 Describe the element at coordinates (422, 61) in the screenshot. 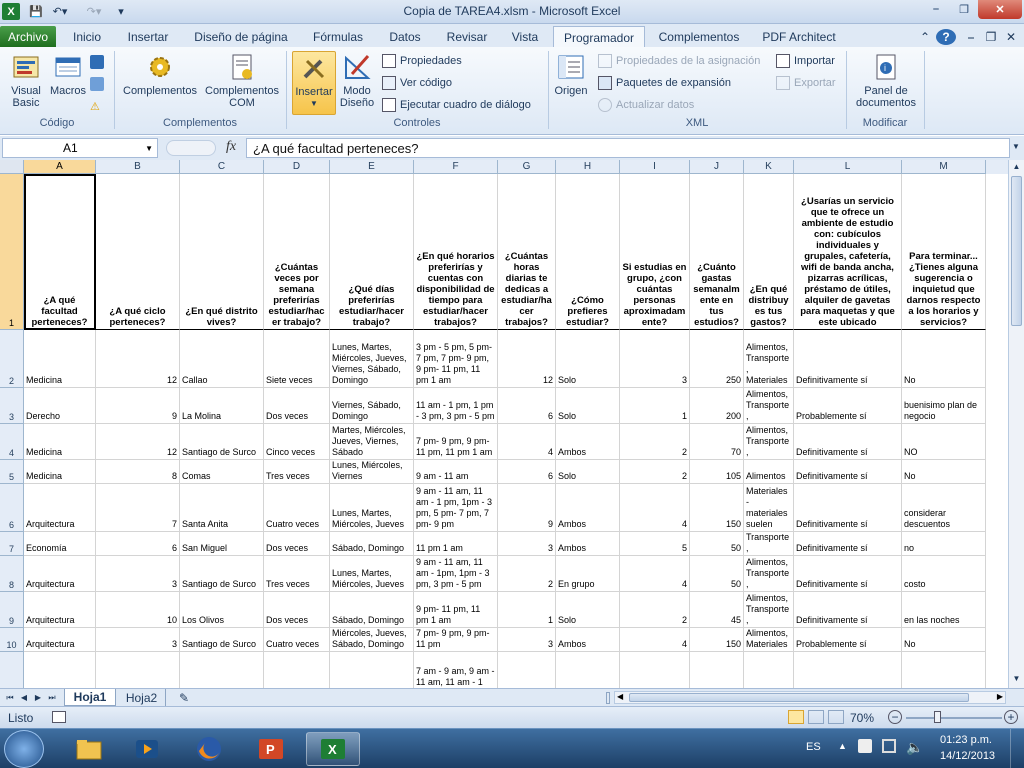

I see `propiedades-button: Propiedades` at that location.